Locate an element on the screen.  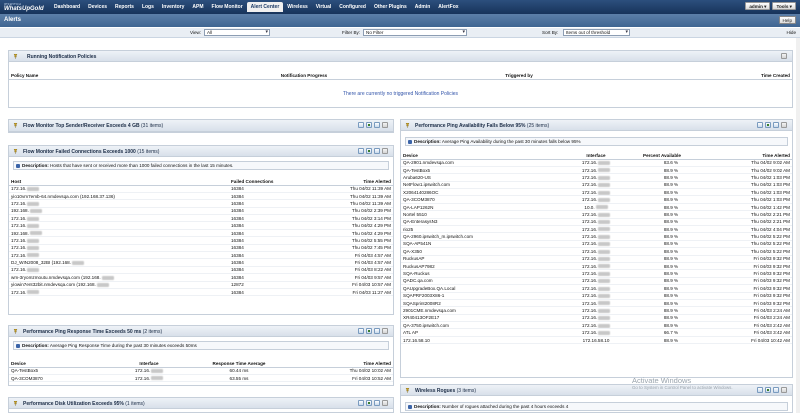
nav-item-other-plugins: Other Plugins is located at coordinates (390, 7).